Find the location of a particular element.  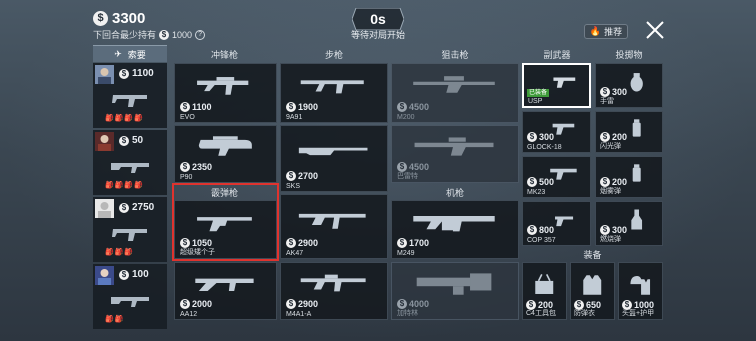

help-icon: ? is located at coordinates (200, 34).